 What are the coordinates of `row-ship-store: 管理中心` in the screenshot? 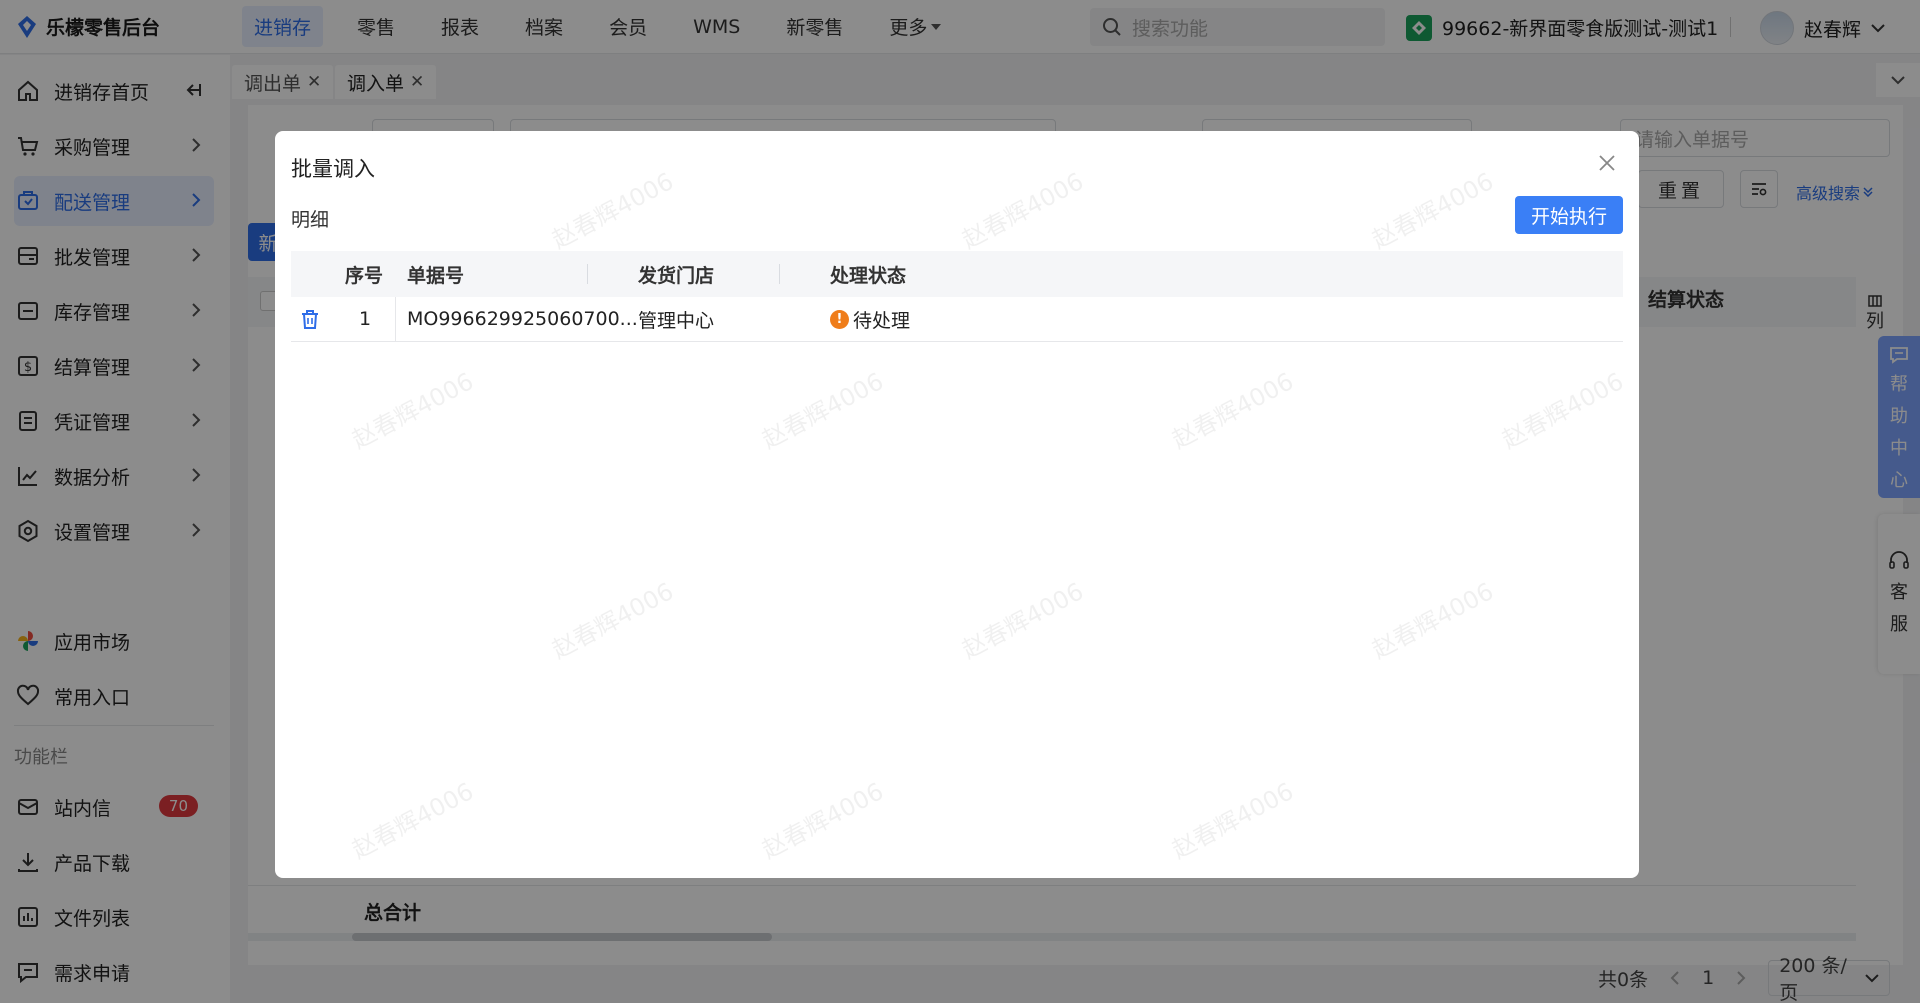 It's located at (676, 320).